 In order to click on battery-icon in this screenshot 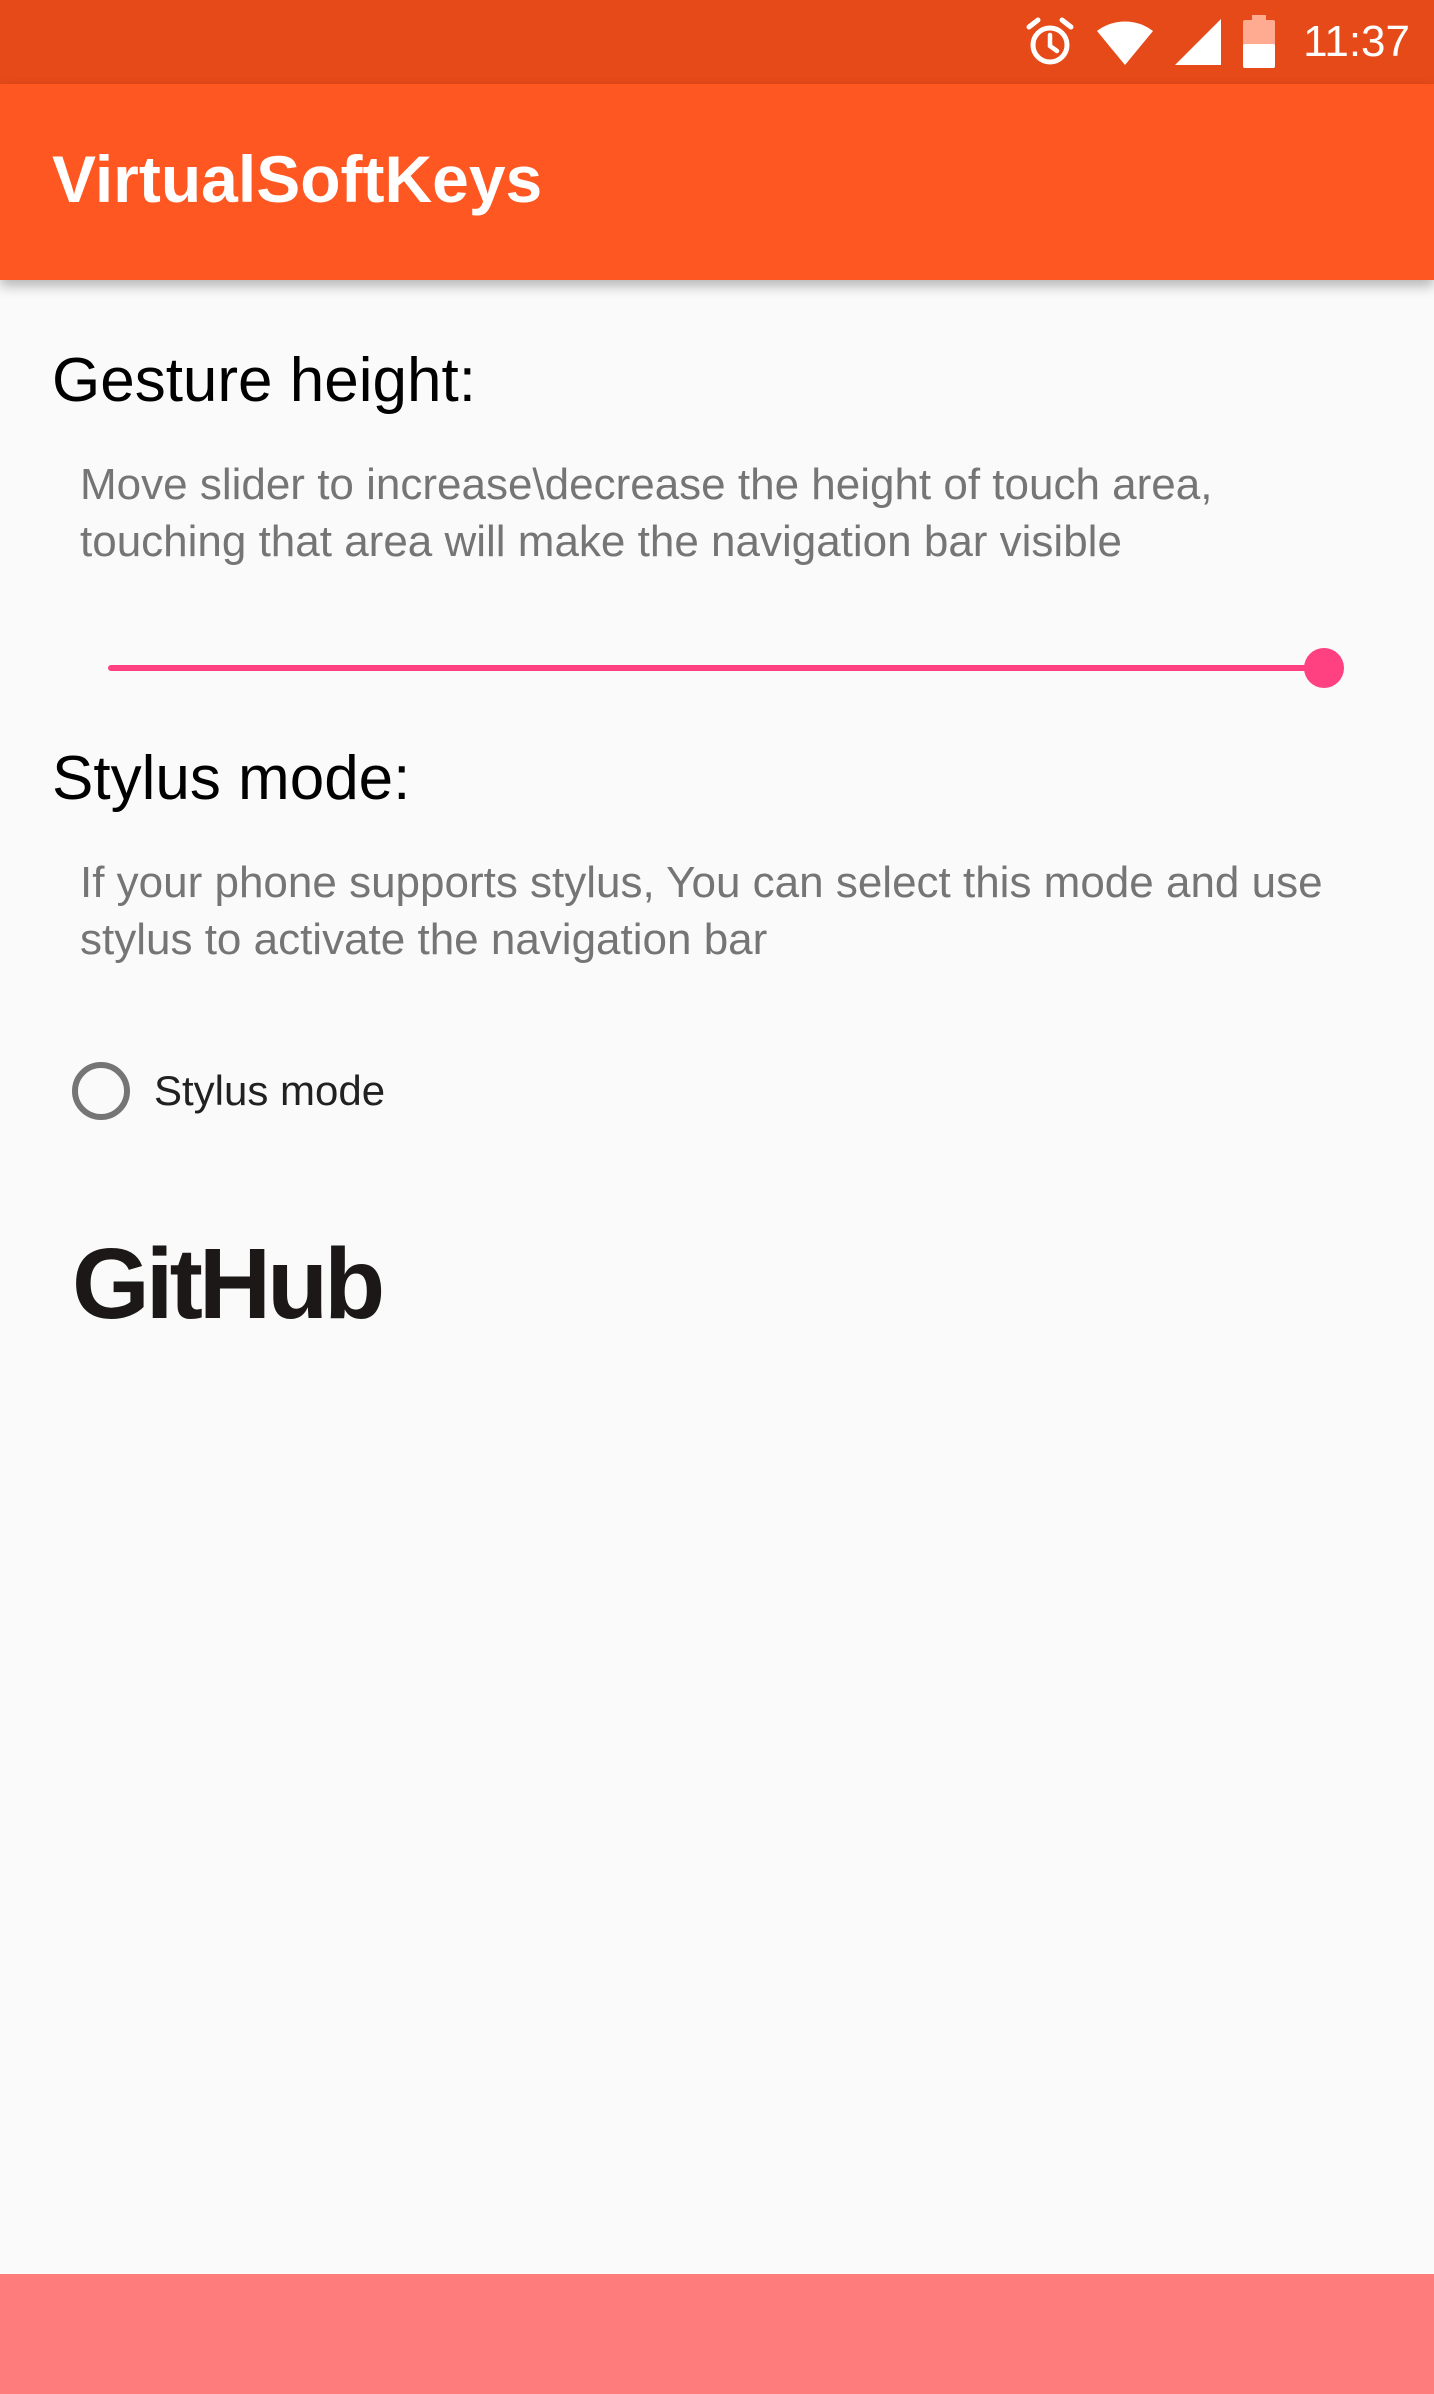, I will do `click(1259, 41)`.